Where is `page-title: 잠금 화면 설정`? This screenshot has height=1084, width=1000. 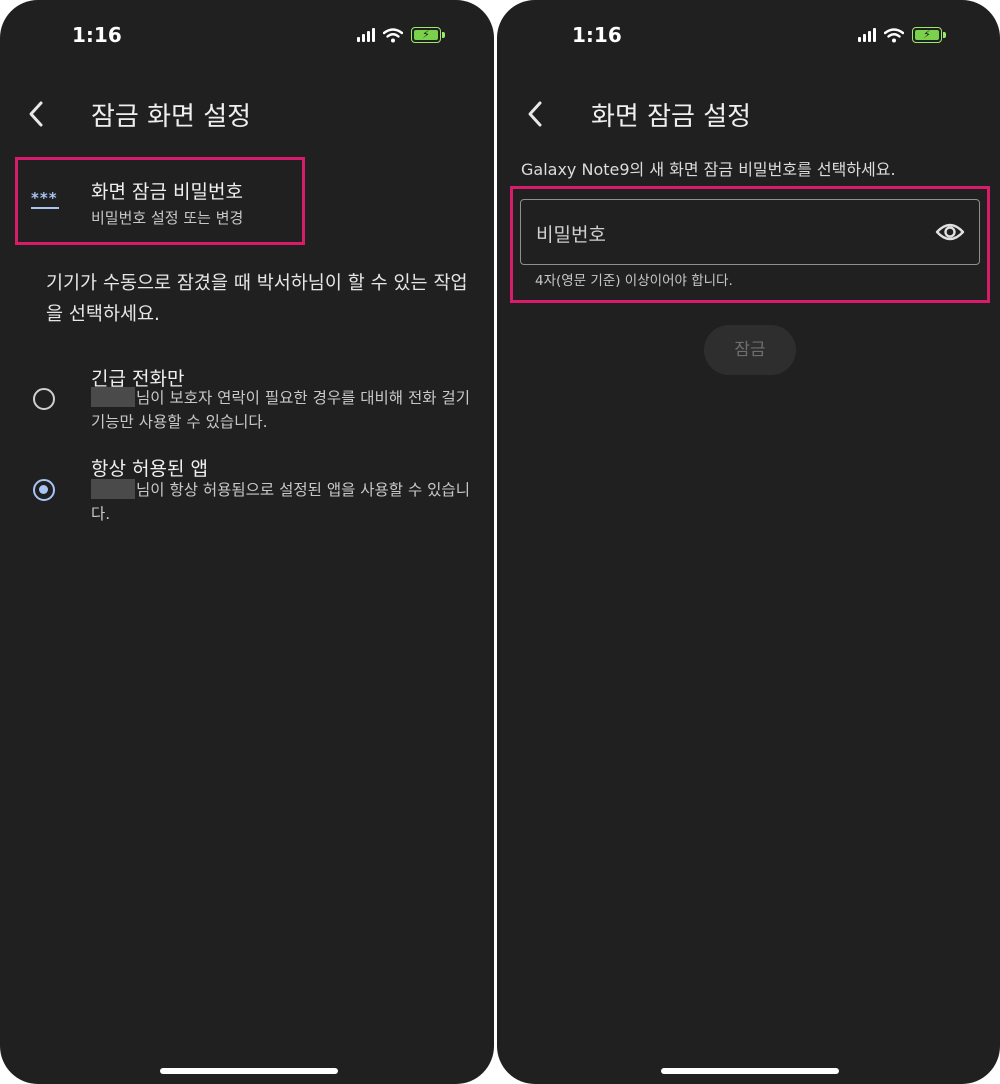 page-title: 잠금 화면 설정 is located at coordinates (171, 117).